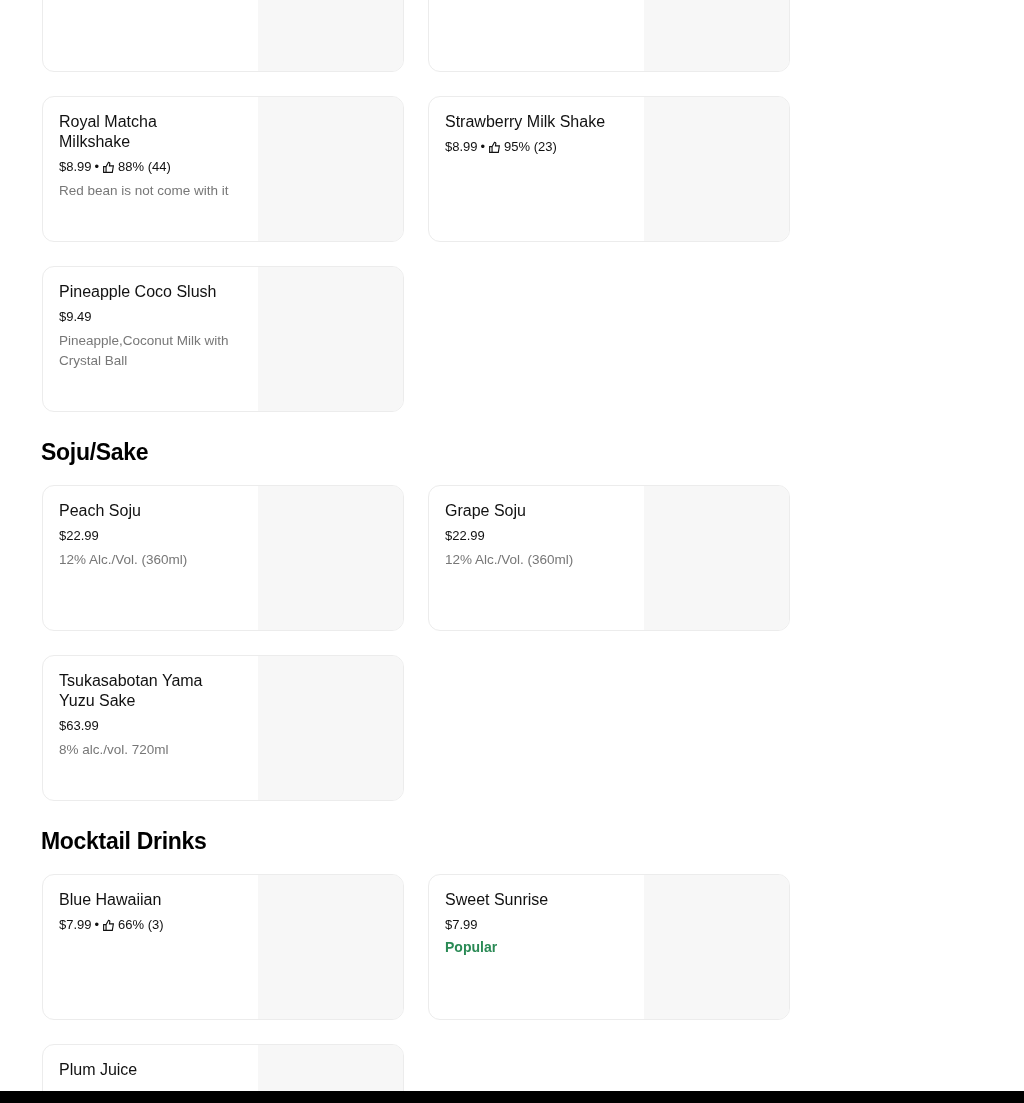 Image resolution: width=1024 pixels, height=1103 pixels. I want to click on section-heading: Mocktail Drinks, so click(124, 841).